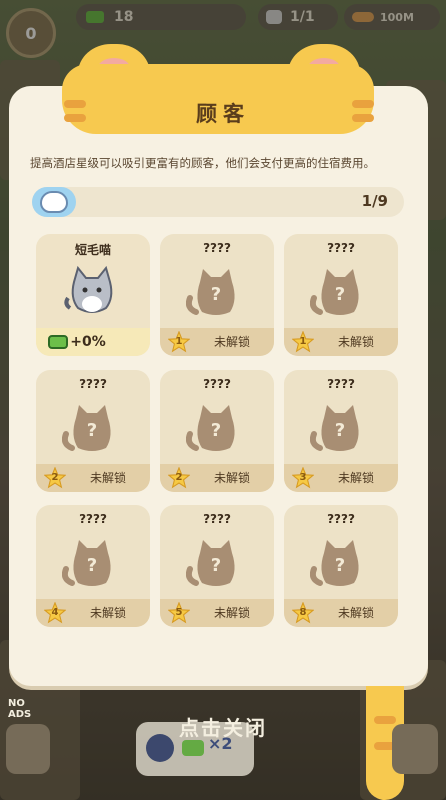 The height and width of the screenshot is (800, 446). What do you see at coordinates (179, 612) in the screenshot?
I see `required-star-level: 5` at bounding box center [179, 612].